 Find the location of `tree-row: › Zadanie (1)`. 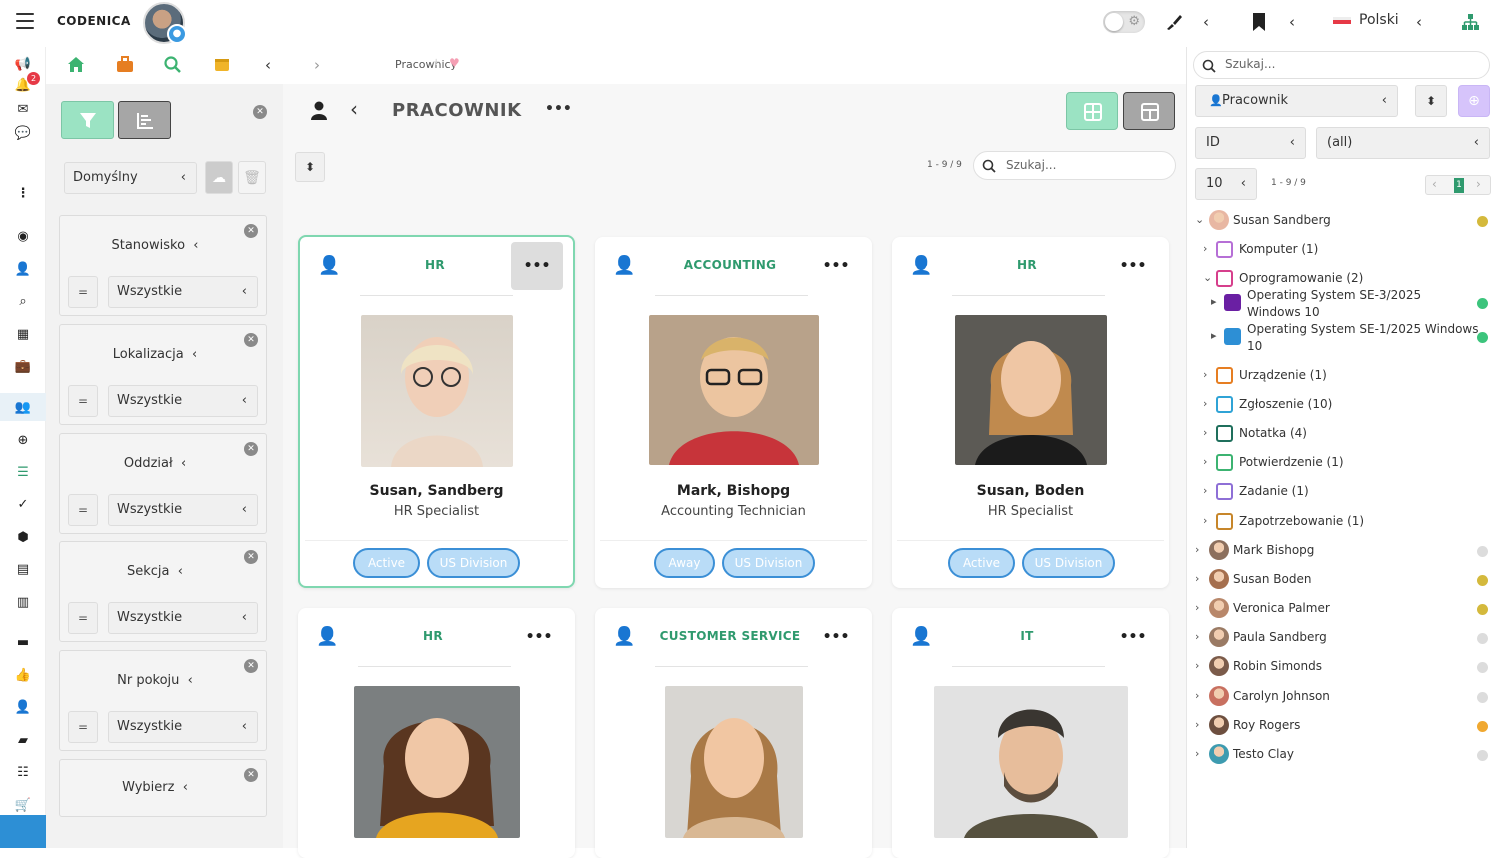

tree-row: › Zadanie (1) is located at coordinates (1341, 492).